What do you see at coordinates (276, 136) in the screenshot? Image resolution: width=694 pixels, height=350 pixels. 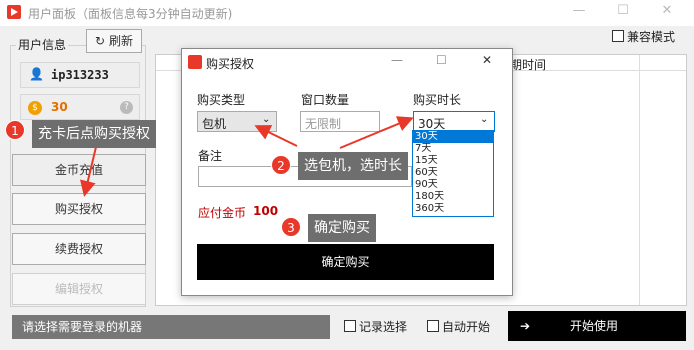 I see `arrow-to-type-select` at bounding box center [276, 136].